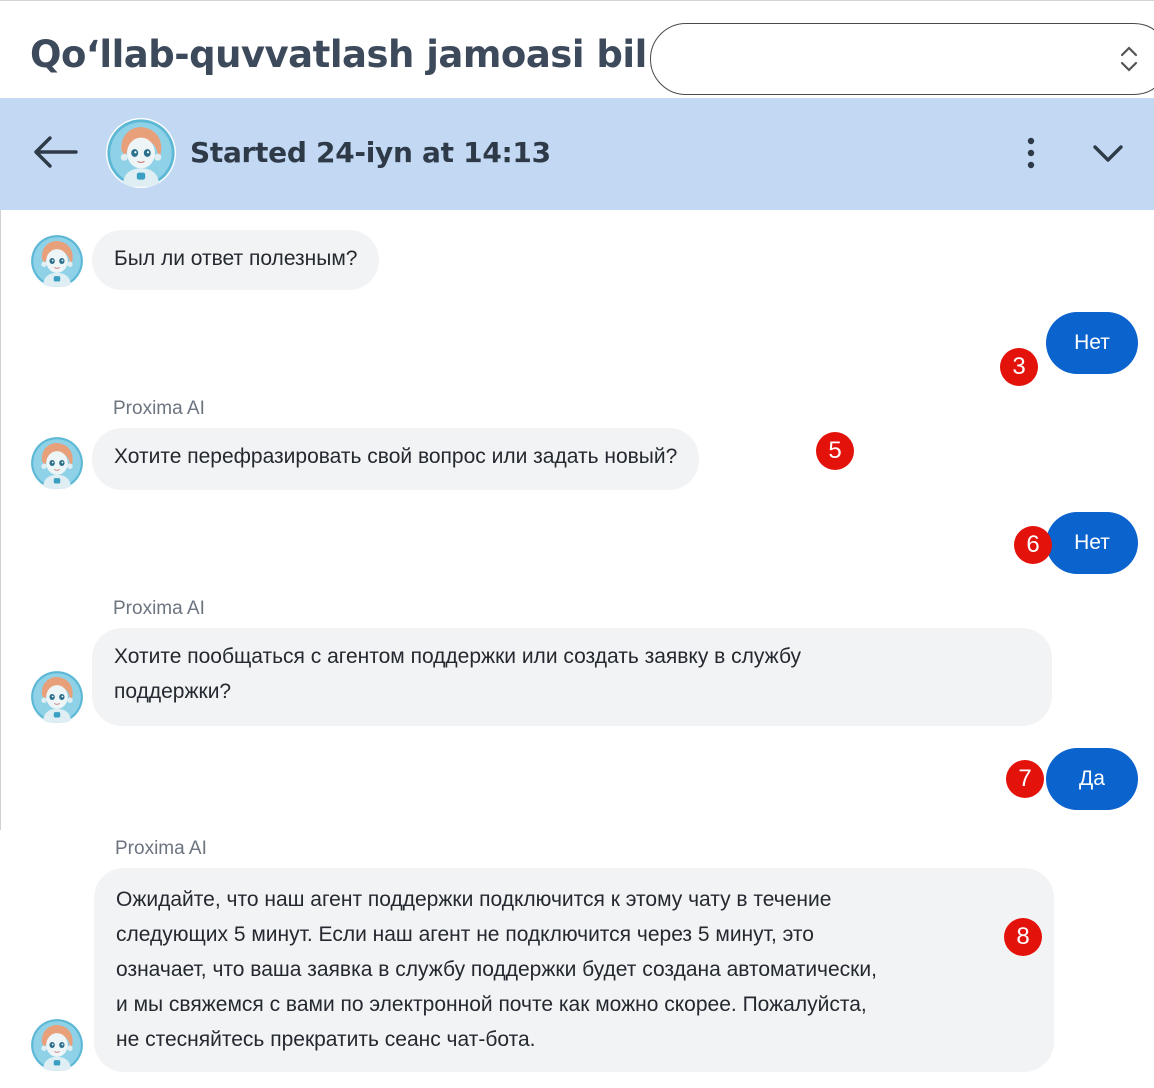 The height and width of the screenshot is (1088, 1154). I want to click on annotation-badge: 5, so click(835, 451).